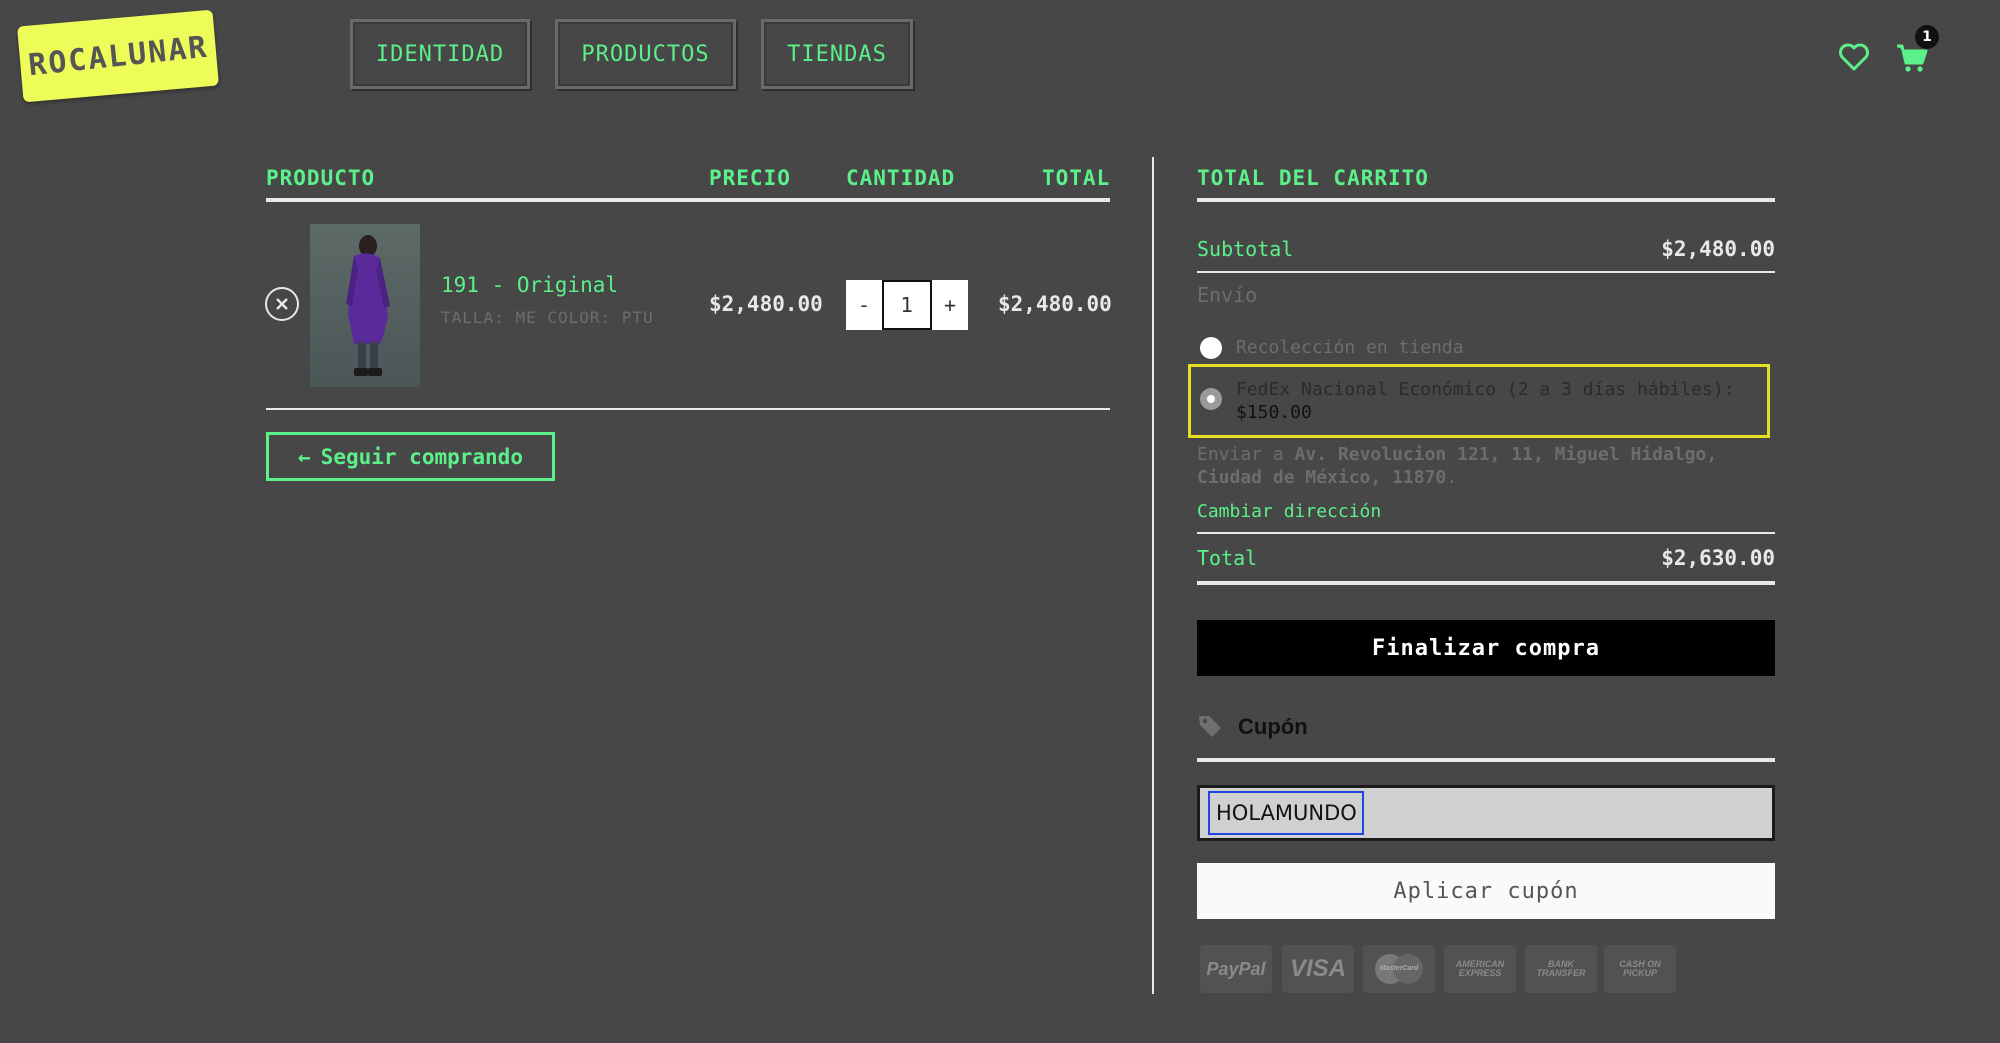 Image resolution: width=2000 pixels, height=1043 pixels. What do you see at coordinates (1854, 59) in the screenshot?
I see `wishlist-heart-icon` at bounding box center [1854, 59].